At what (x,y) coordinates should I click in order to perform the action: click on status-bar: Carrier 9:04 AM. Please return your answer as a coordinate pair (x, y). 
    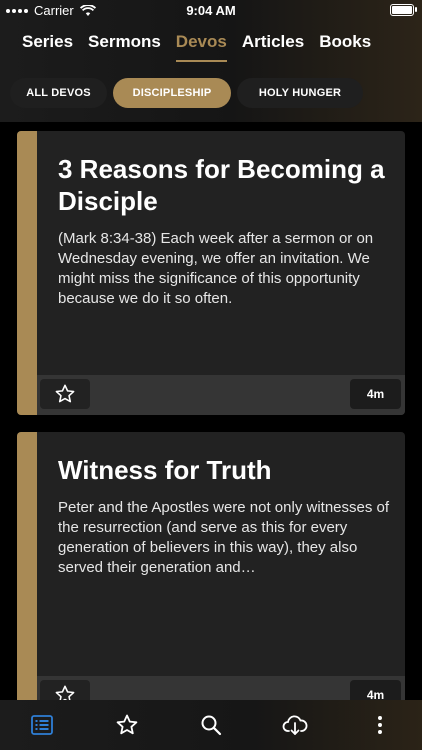
    Looking at the image, I should click on (211, 11).